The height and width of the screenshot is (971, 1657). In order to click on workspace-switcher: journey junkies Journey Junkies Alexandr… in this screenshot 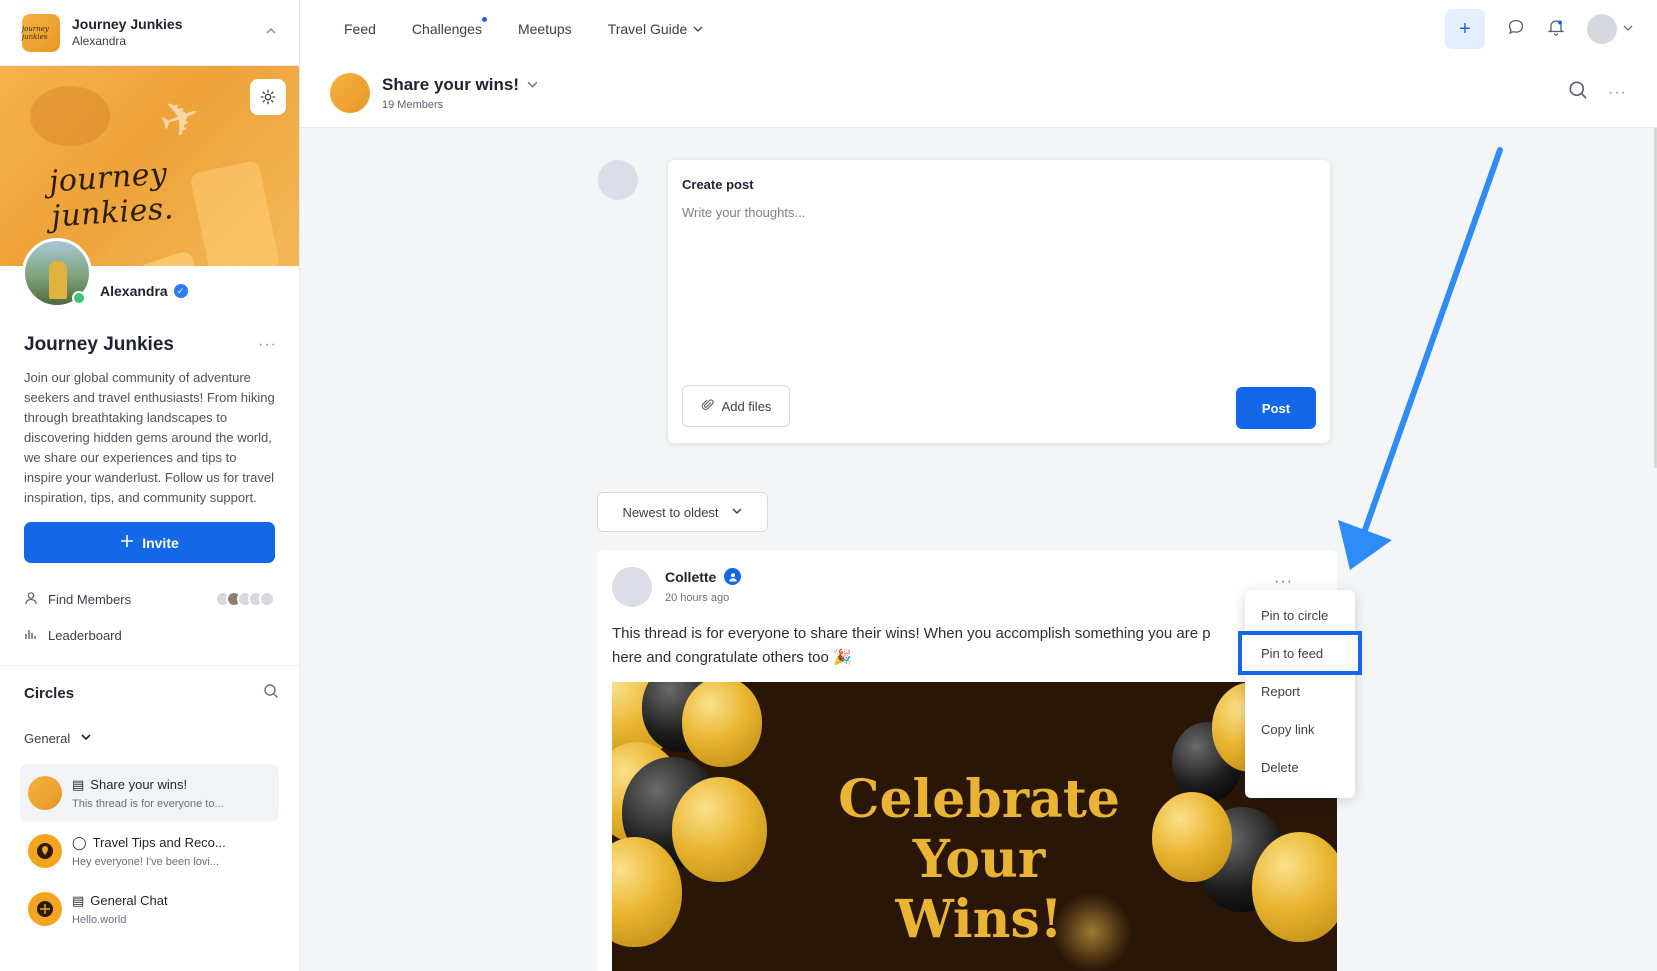, I will do `click(149, 33)`.